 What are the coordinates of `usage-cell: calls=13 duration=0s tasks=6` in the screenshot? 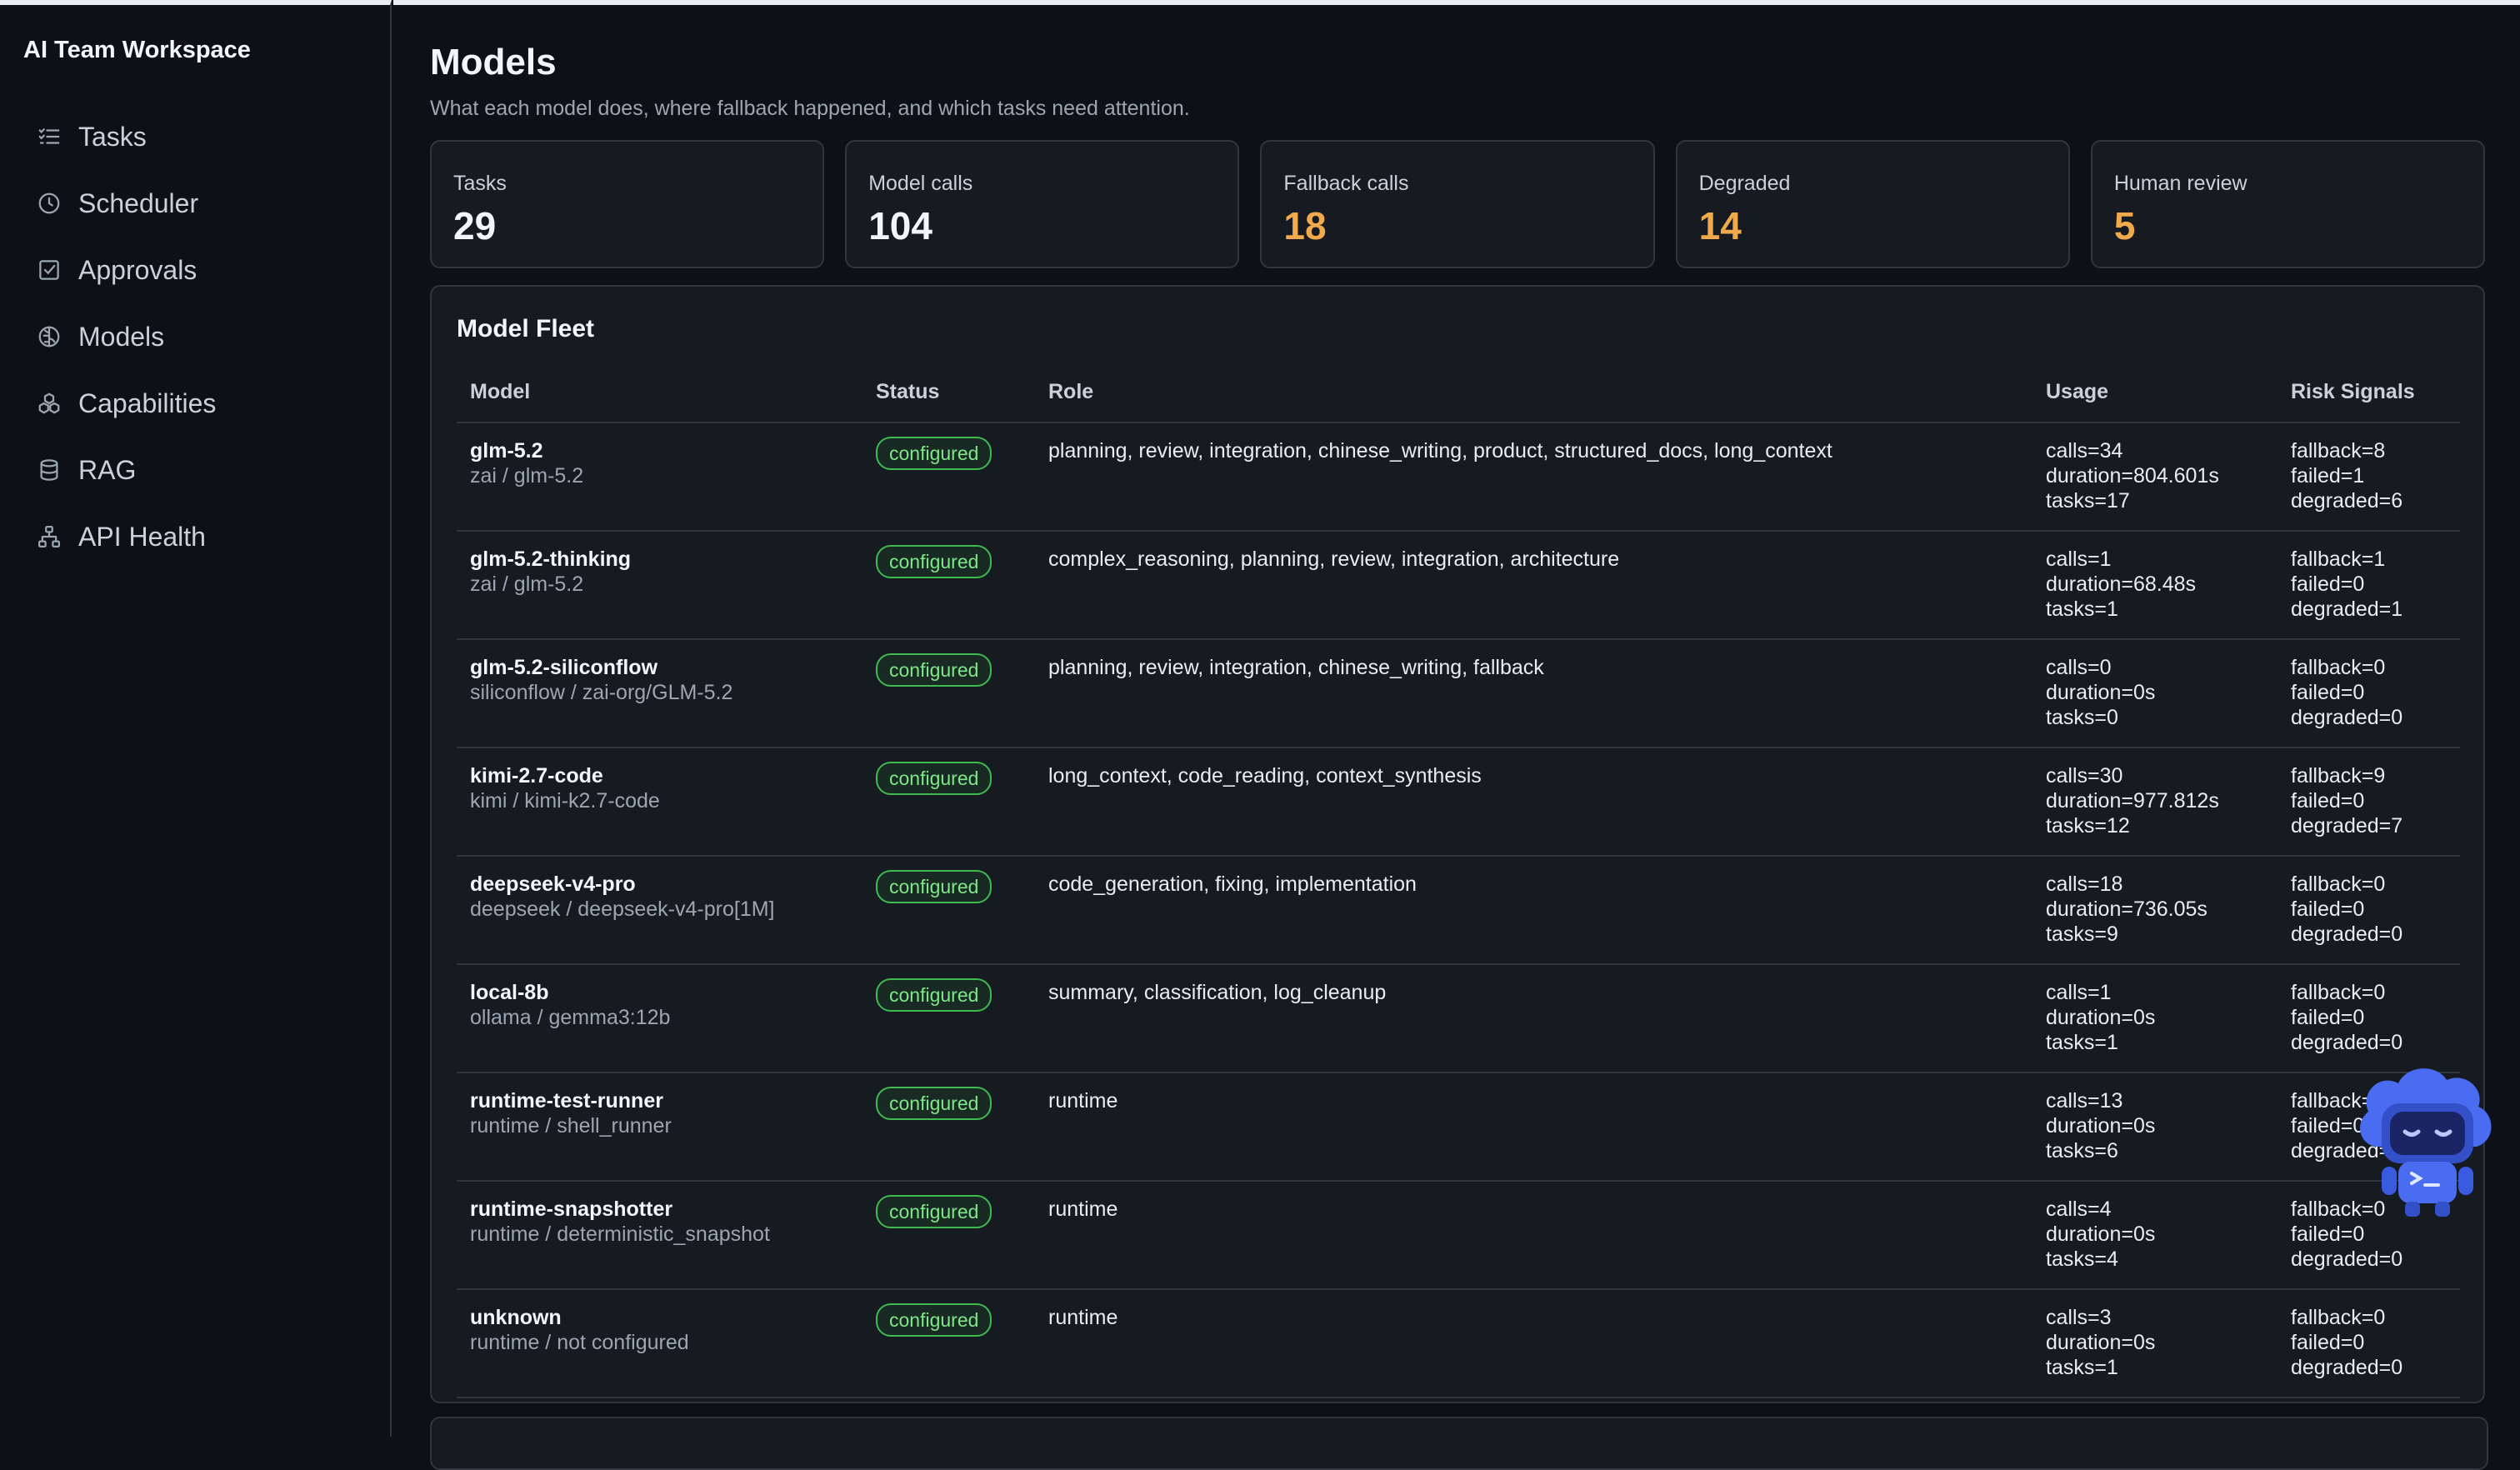 It's located at (2155, 1127).